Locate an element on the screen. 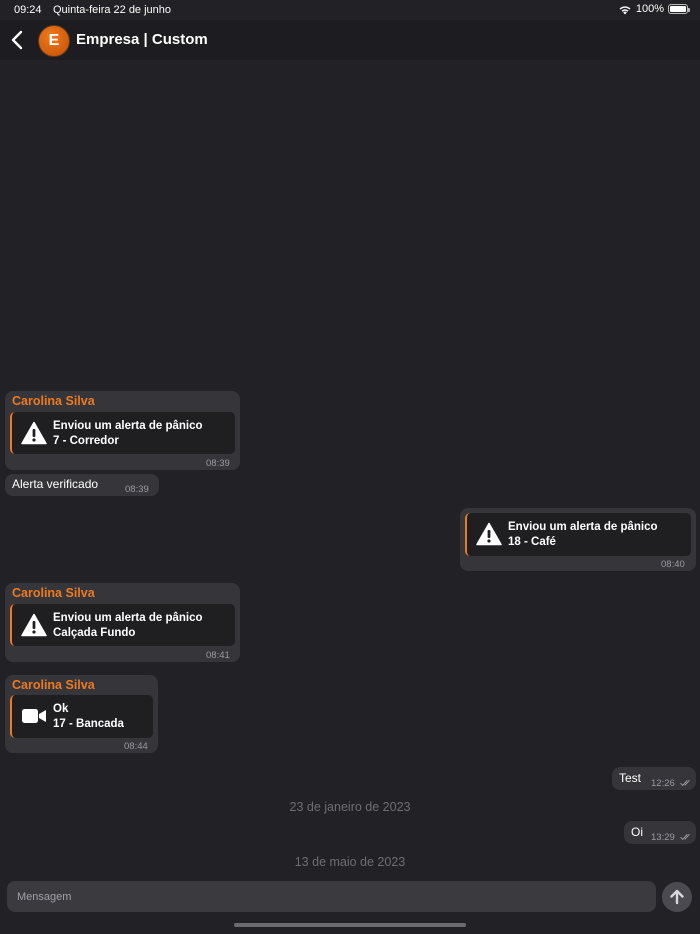 This screenshot has height=934, width=700. status-time: 09:24 is located at coordinates (28, 10).